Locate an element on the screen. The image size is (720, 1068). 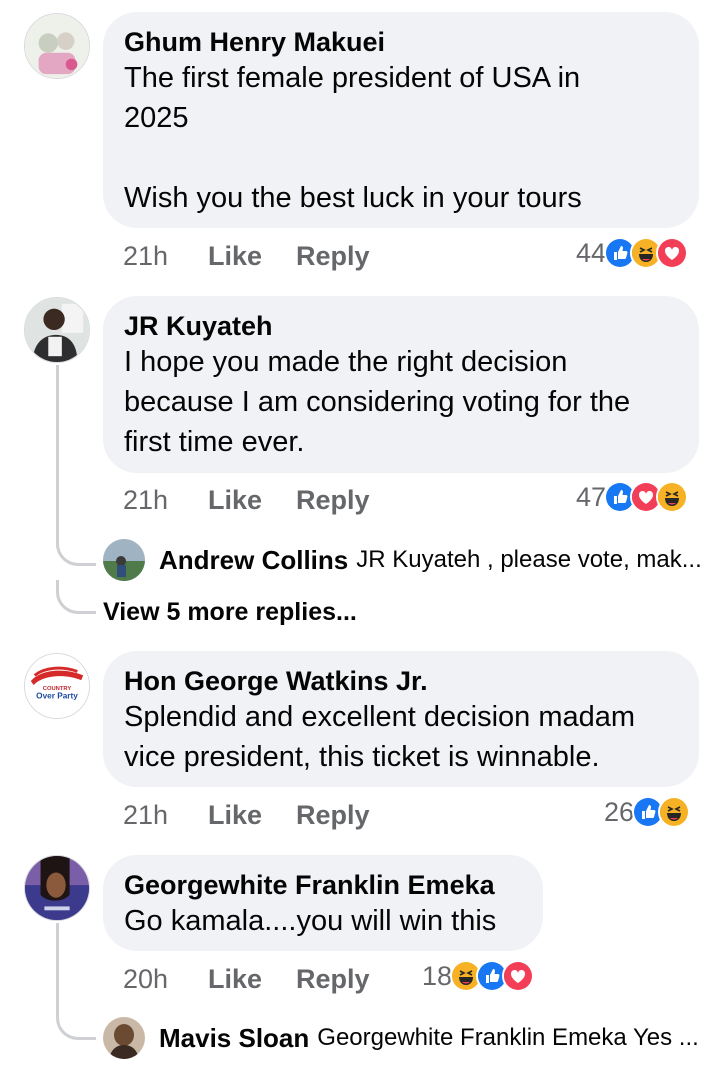
comment-text: Go kamala....you will win this is located at coordinates (310, 921).